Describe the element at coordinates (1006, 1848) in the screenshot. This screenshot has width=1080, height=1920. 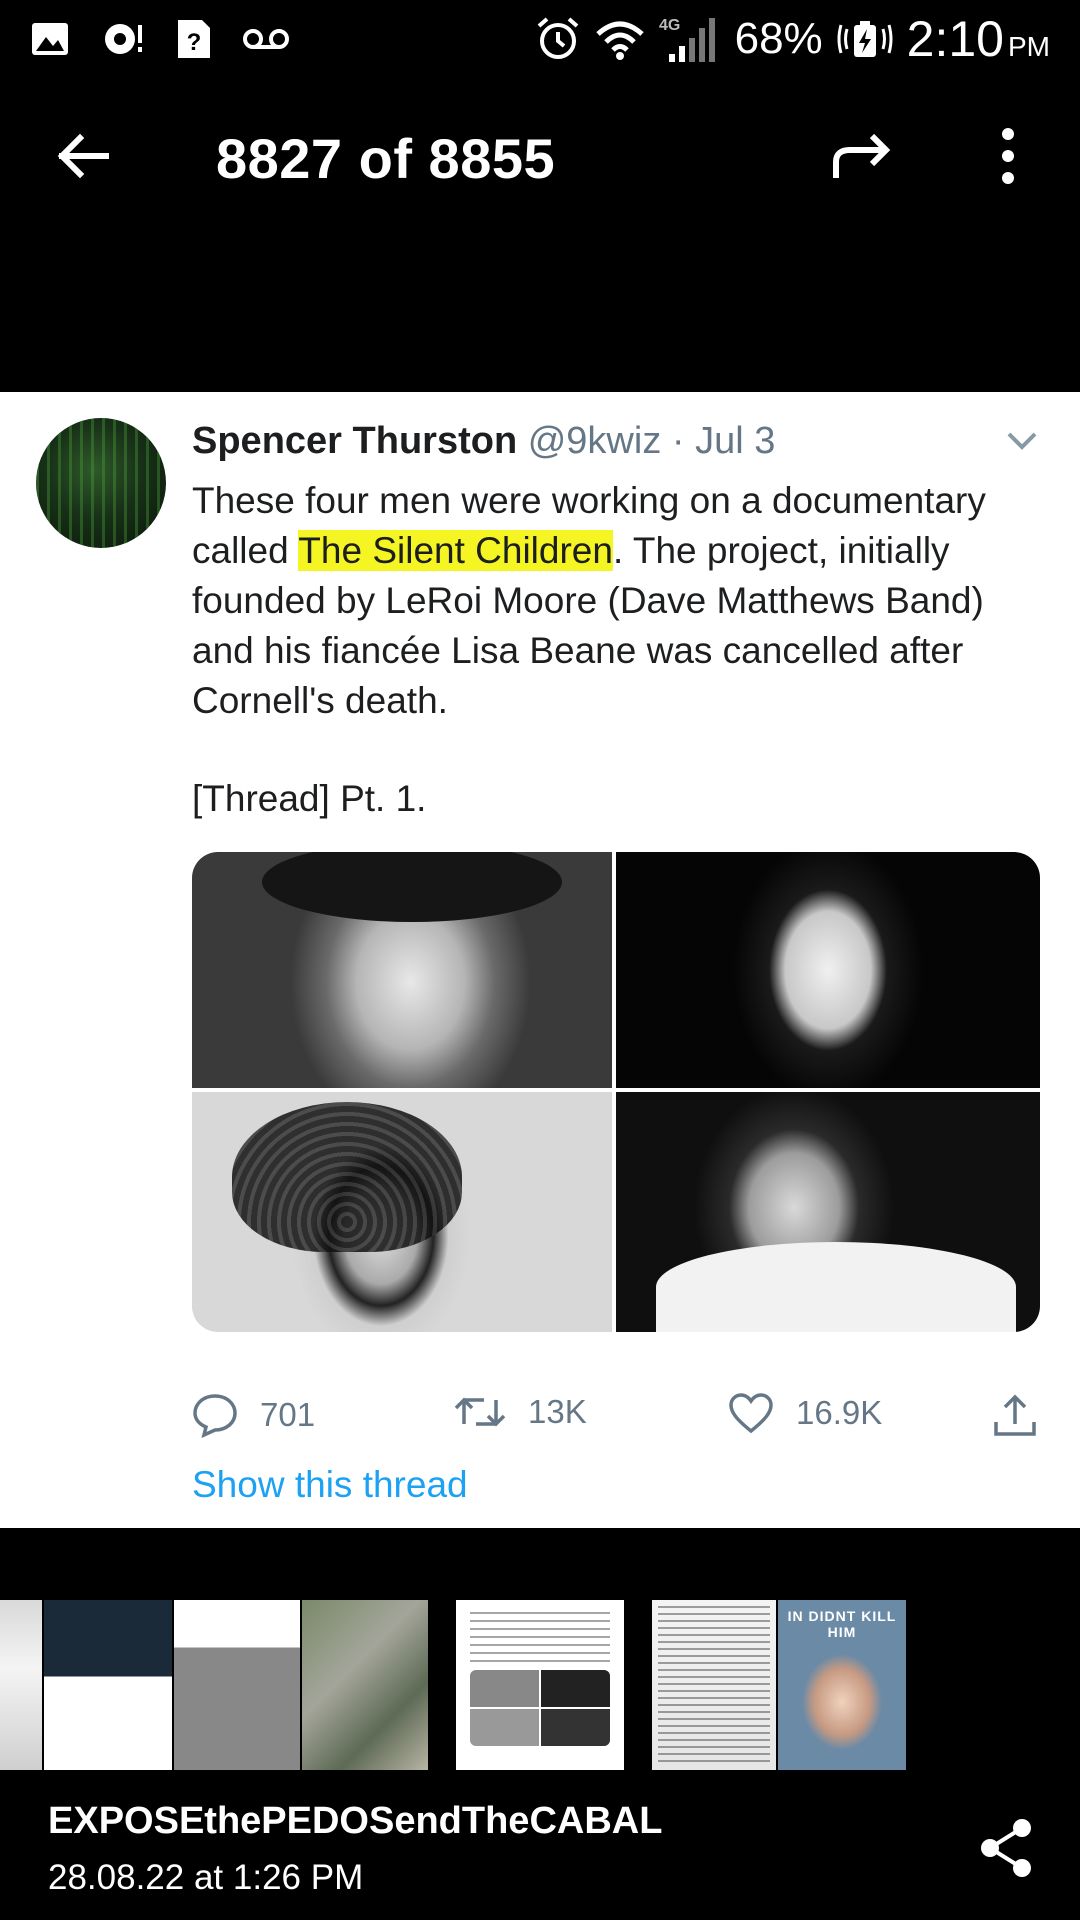
I see `share-icon` at that location.